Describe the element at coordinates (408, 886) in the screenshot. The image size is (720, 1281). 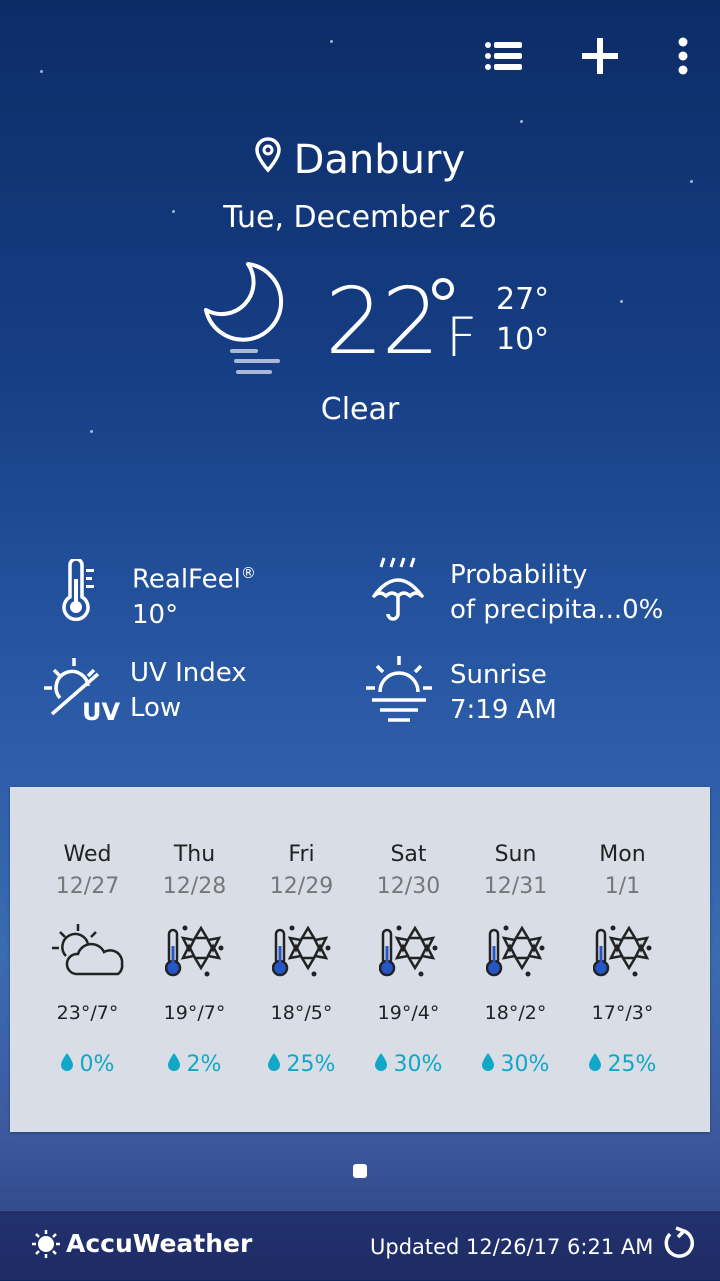
I see `forecast-date: 12/30` at that location.